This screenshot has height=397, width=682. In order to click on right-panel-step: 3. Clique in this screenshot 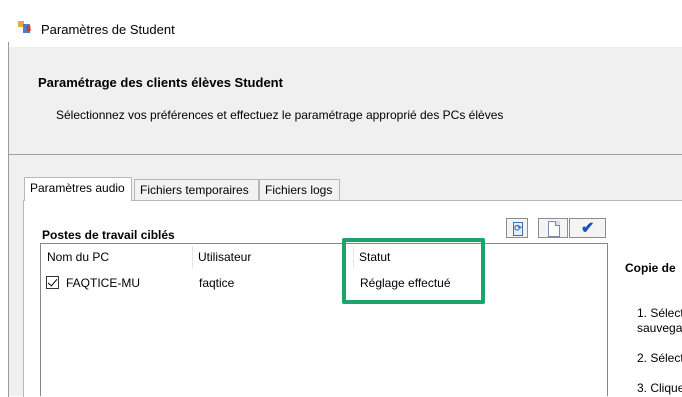, I will do `click(659, 388)`.